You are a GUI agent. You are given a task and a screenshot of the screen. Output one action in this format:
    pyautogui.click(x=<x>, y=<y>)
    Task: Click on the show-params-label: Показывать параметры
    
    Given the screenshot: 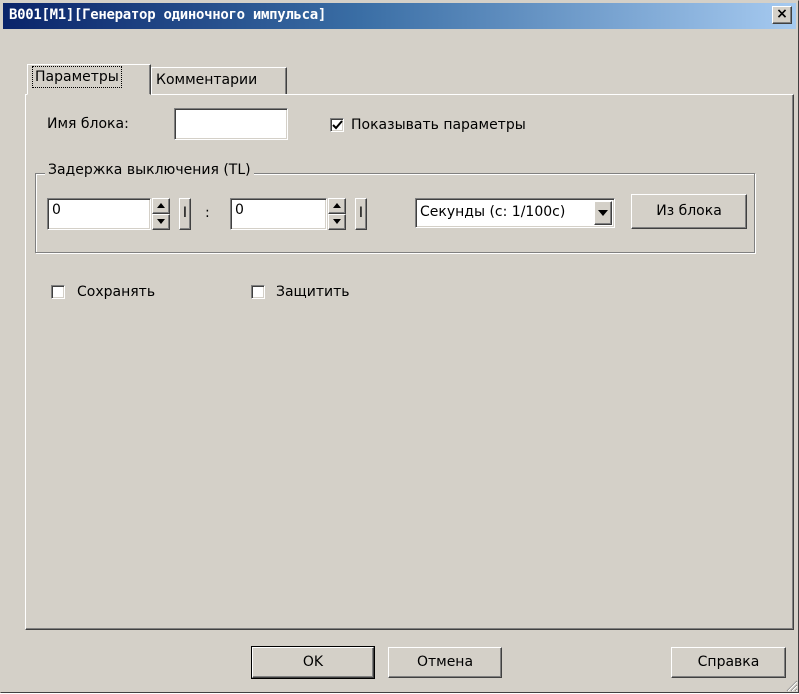 What is the action you would take?
    pyautogui.click(x=438, y=125)
    